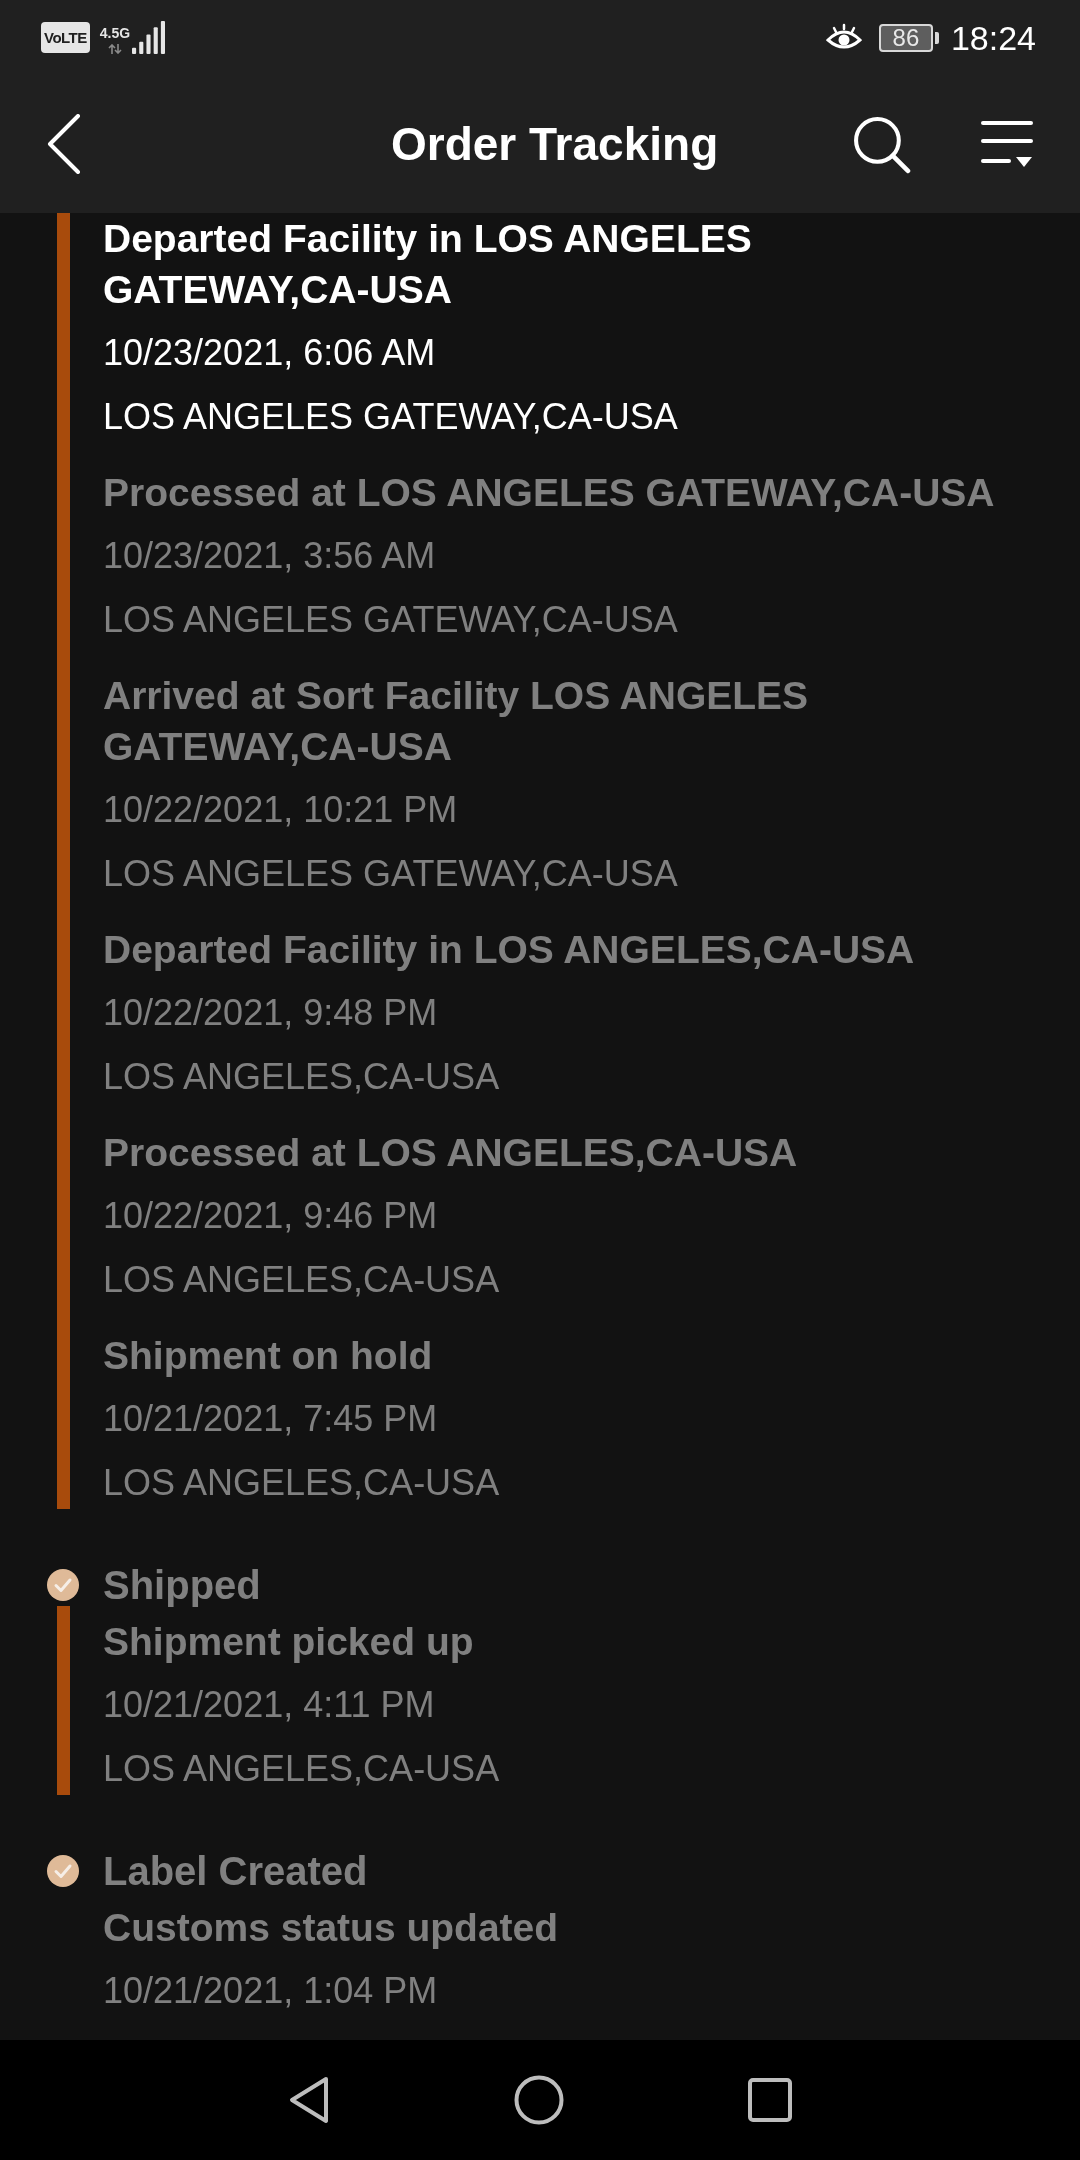  What do you see at coordinates (182, 1585) in the screenshot?
I see `milestone-label: Shipped` at bounding box center [182, 1585].